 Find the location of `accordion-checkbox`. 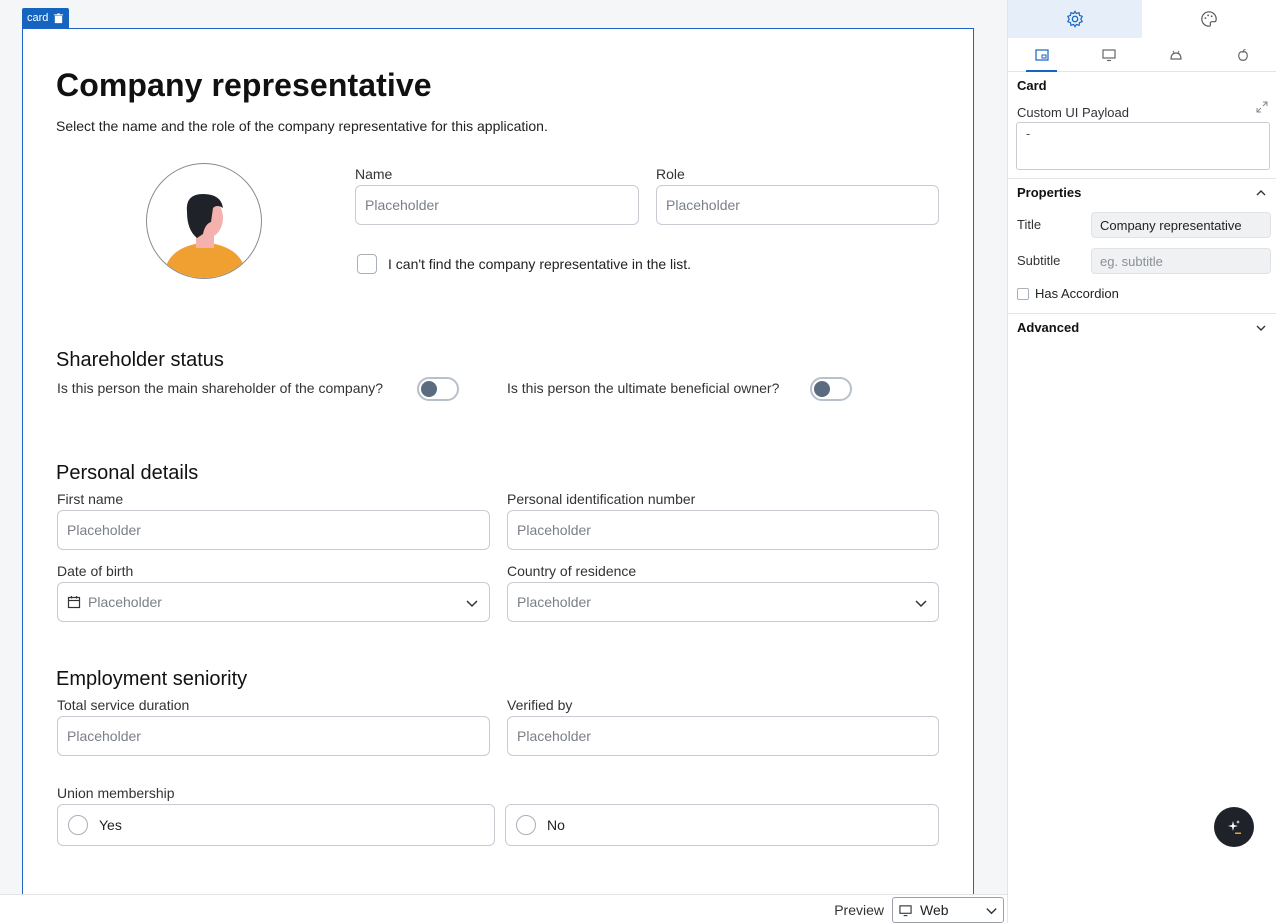

accordion-checkbox is located at coordinates (1023, 293).